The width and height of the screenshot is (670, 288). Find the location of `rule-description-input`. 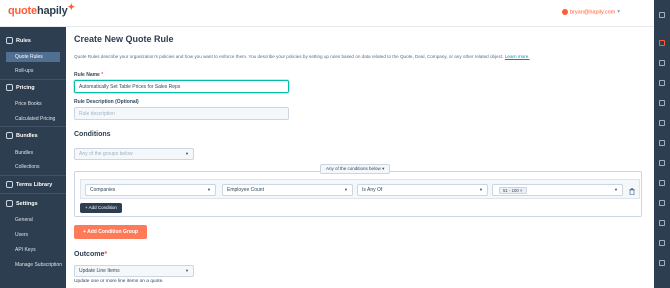

rule-description-input is located at coordinates (181, 113).